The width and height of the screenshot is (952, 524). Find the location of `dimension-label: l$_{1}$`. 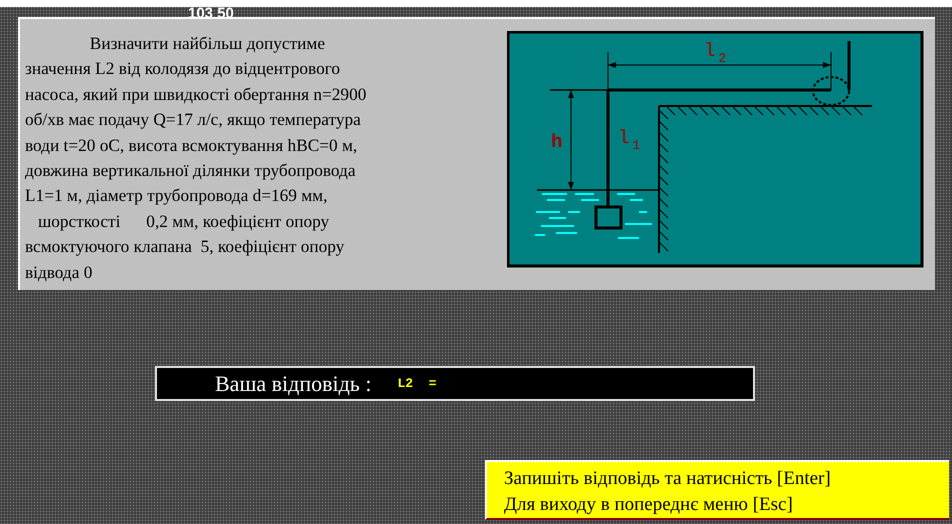

dimension-label: l$_{1}$ is located at coordinates (629, 140).